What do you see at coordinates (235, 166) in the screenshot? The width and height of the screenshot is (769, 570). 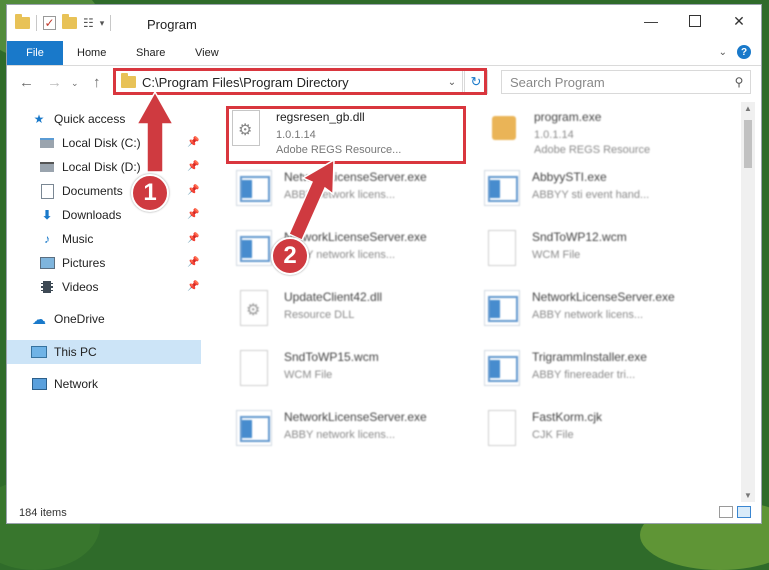 I see `annotation-arrows` at bounding box center [235, 166].